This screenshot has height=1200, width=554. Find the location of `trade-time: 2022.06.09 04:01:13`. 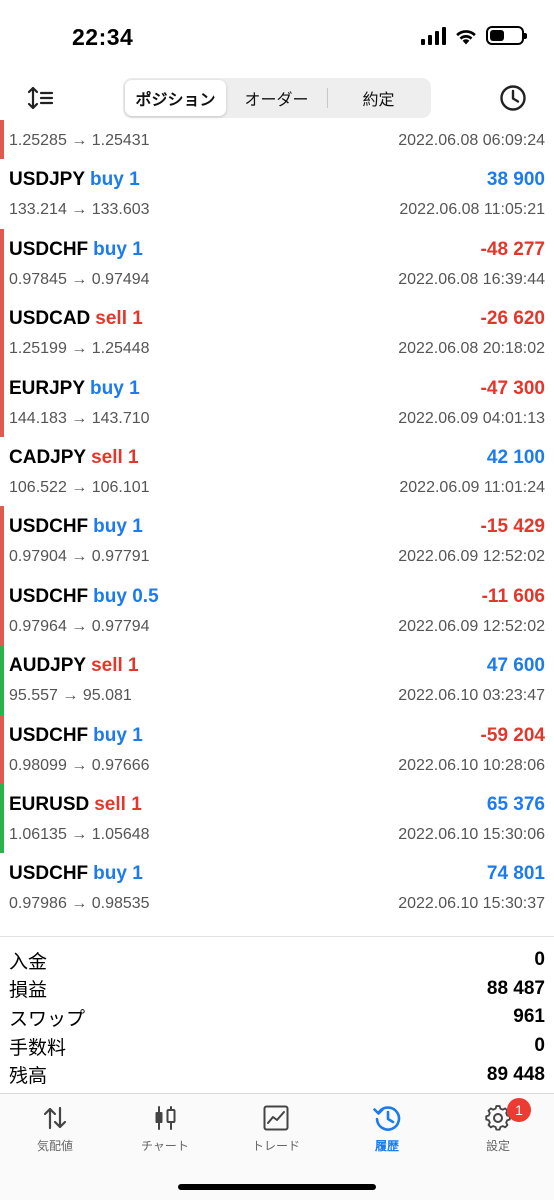

trade-time: 2022.06.09 04:01:13 is located at coordinates (471, 418).